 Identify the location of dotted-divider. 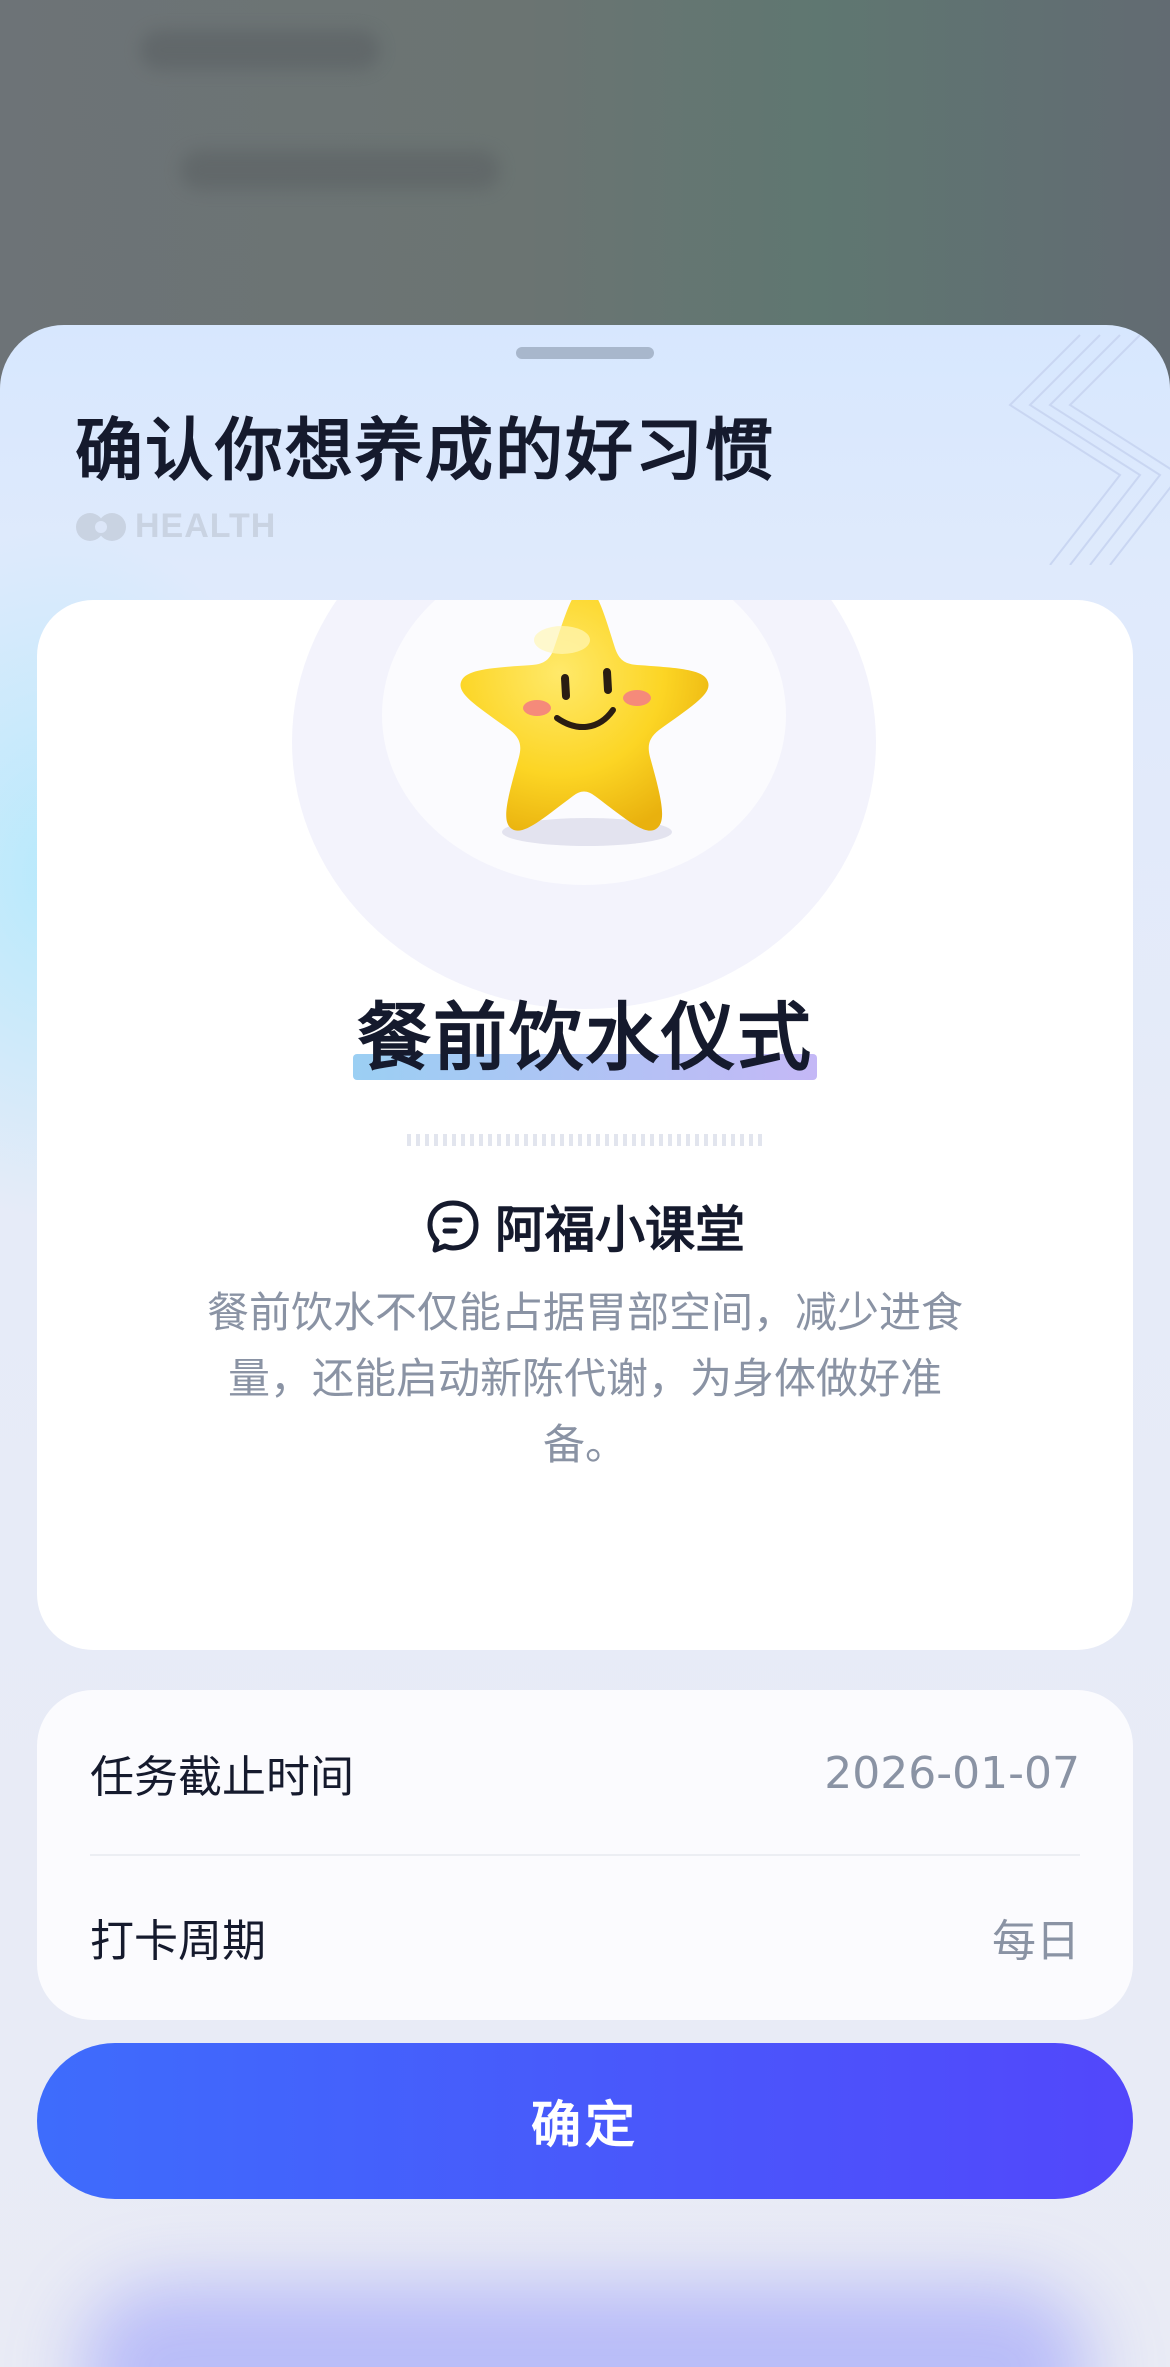
(585, 1140).